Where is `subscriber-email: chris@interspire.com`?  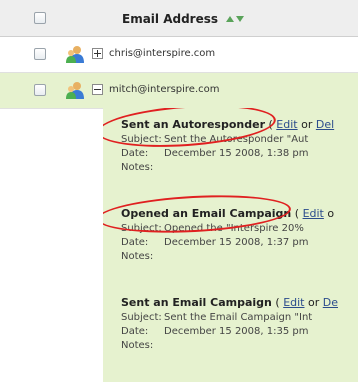
subscriber-email: chris@interspire.com is located at coordinates (162, 53).